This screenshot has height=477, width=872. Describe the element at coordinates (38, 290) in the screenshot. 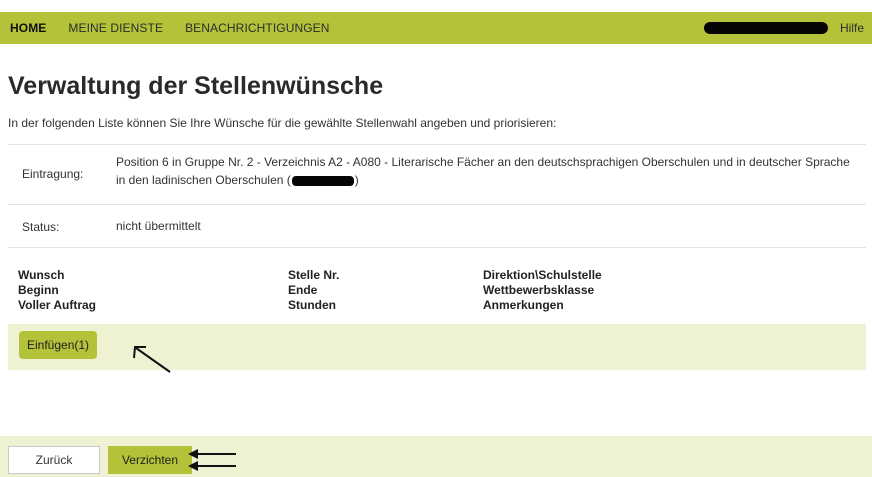

I see `header-start: Beginn` at that location.